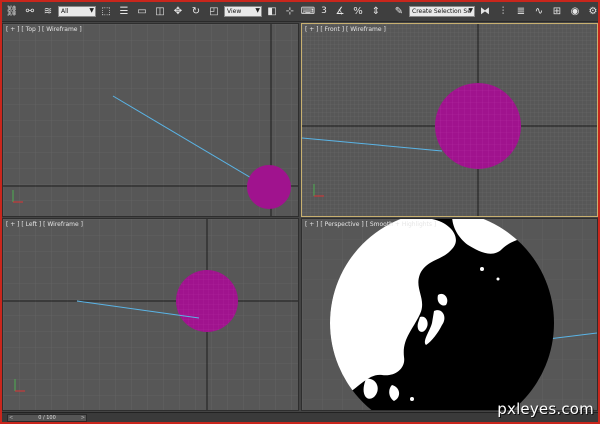  I want to click on window-crossing-icon: ◫, so click(160, 12).